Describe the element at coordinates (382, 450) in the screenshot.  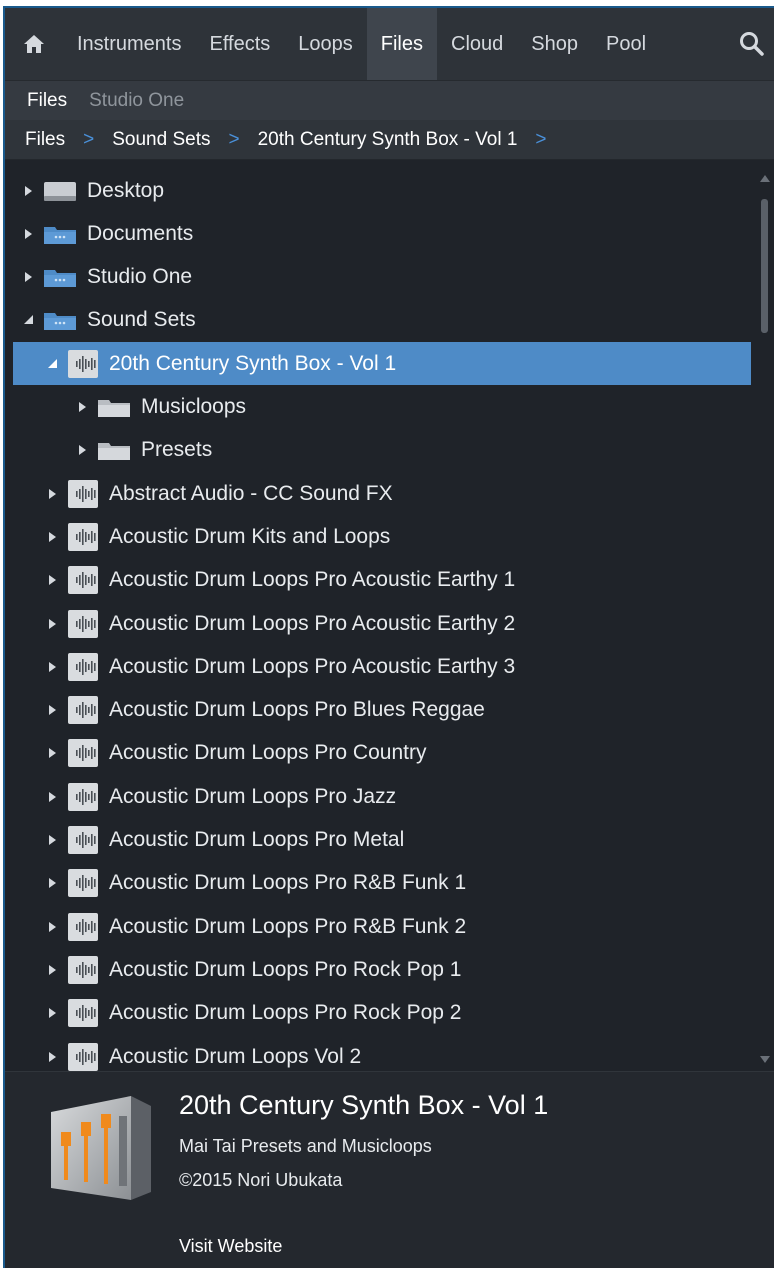
I see `tree-row: Presets` at that location.